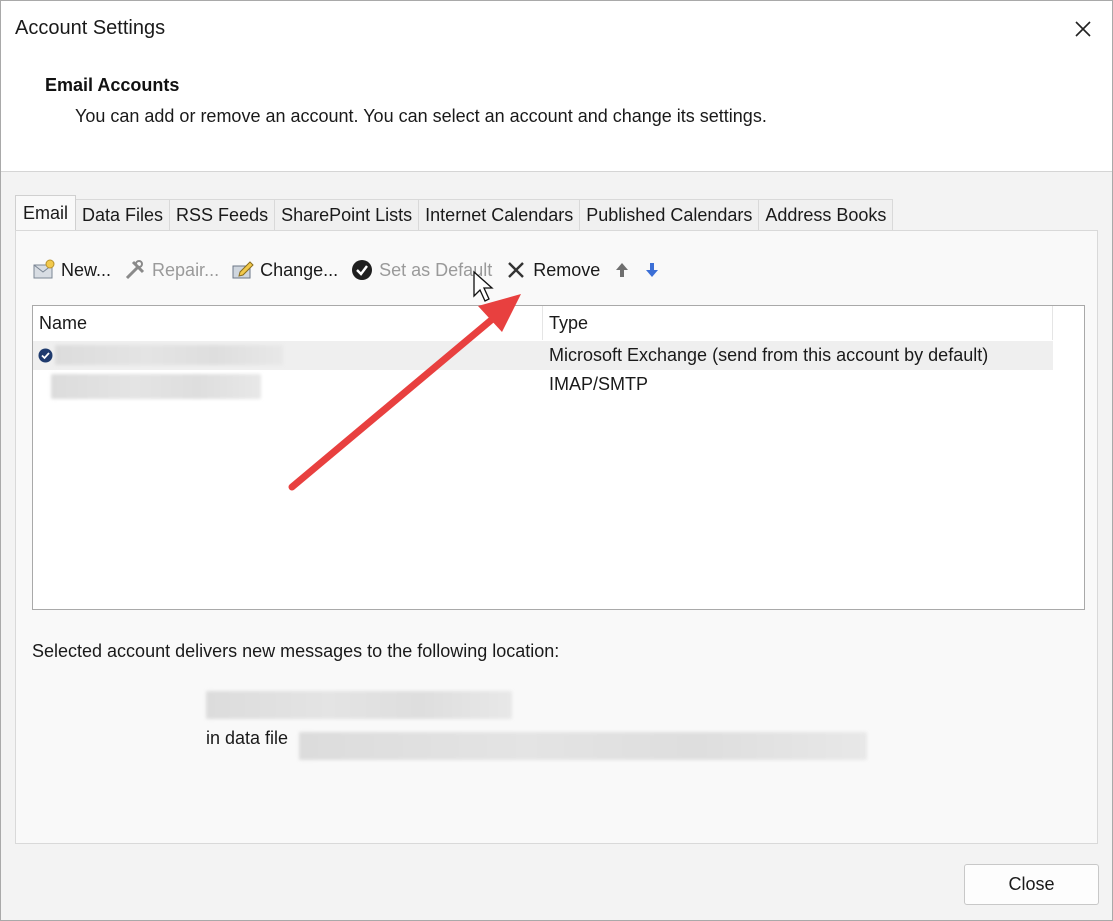  Describe the element at coordinates (135, 270) in the screenshot. I see `tools-icon` at that location.